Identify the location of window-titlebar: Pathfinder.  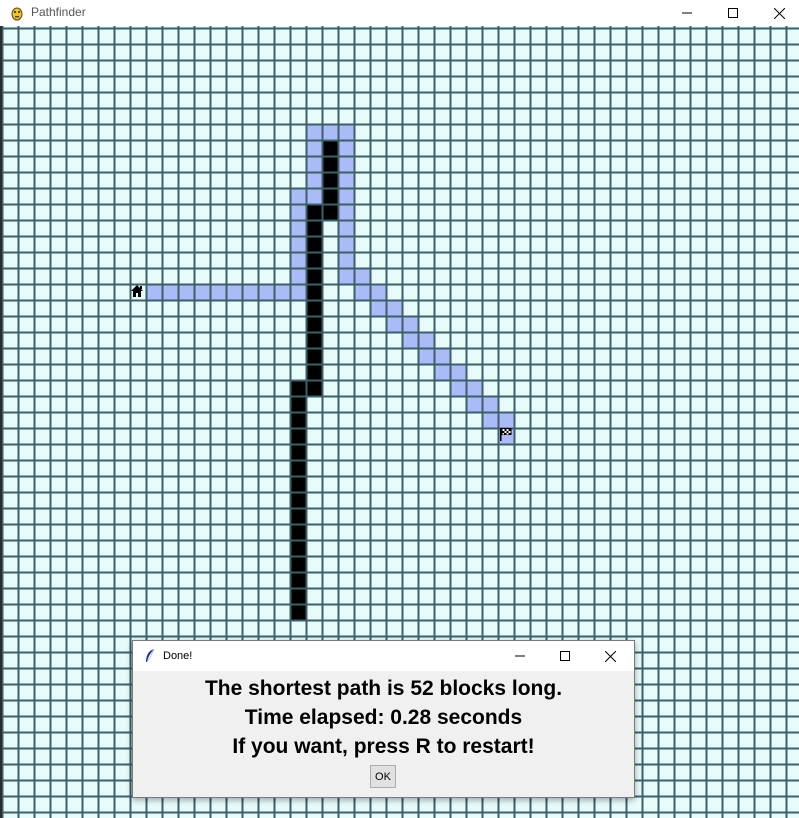
(399, 13).